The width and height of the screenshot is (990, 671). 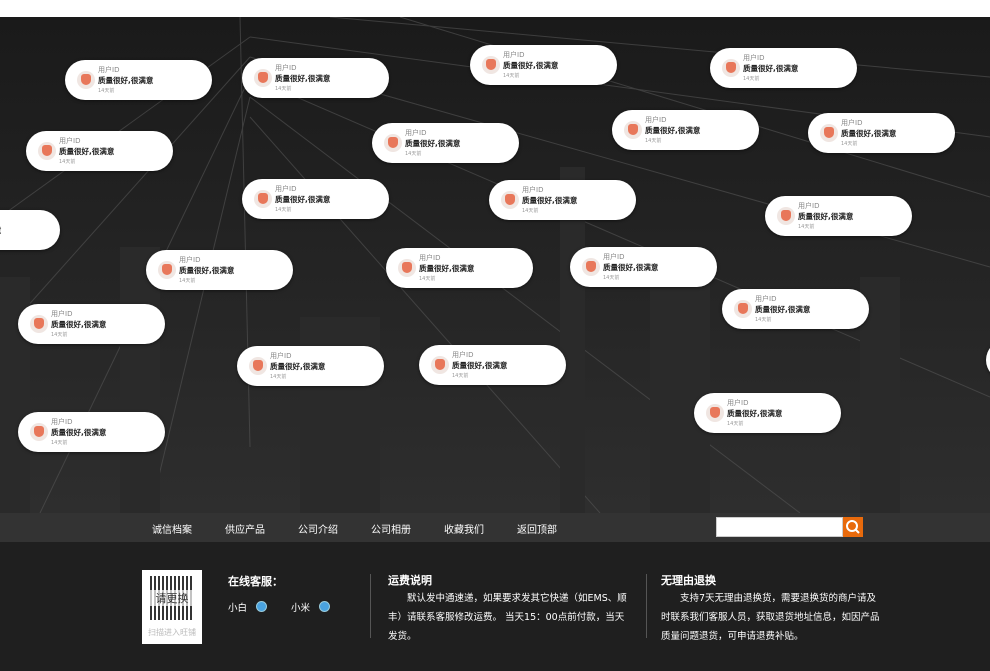 What do you see at coordinates (410, 580) in the screenshot?
I see `shipping-title: 运费说明` at bounding box center [410, 580].